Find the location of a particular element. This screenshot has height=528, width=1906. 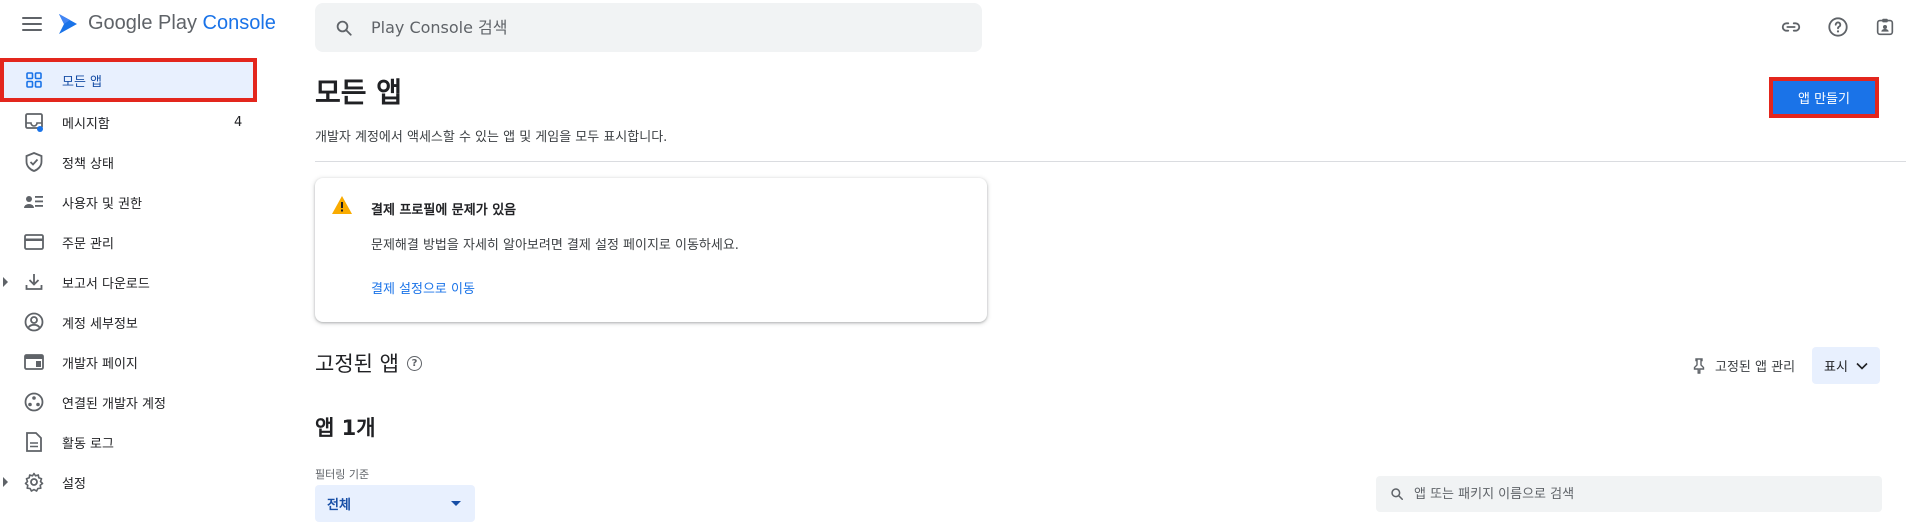

download-icon is located at coordinates (34, 282).